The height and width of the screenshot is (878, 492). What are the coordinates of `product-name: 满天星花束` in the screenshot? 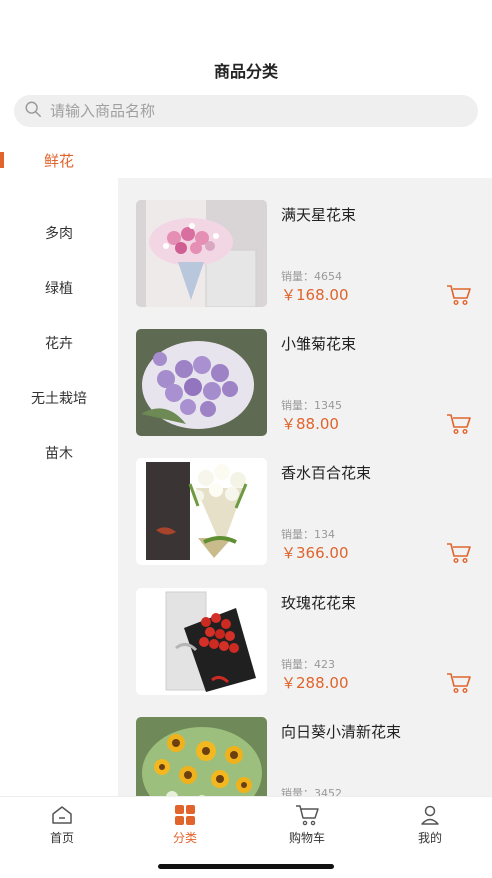 It's located at (318, 214).